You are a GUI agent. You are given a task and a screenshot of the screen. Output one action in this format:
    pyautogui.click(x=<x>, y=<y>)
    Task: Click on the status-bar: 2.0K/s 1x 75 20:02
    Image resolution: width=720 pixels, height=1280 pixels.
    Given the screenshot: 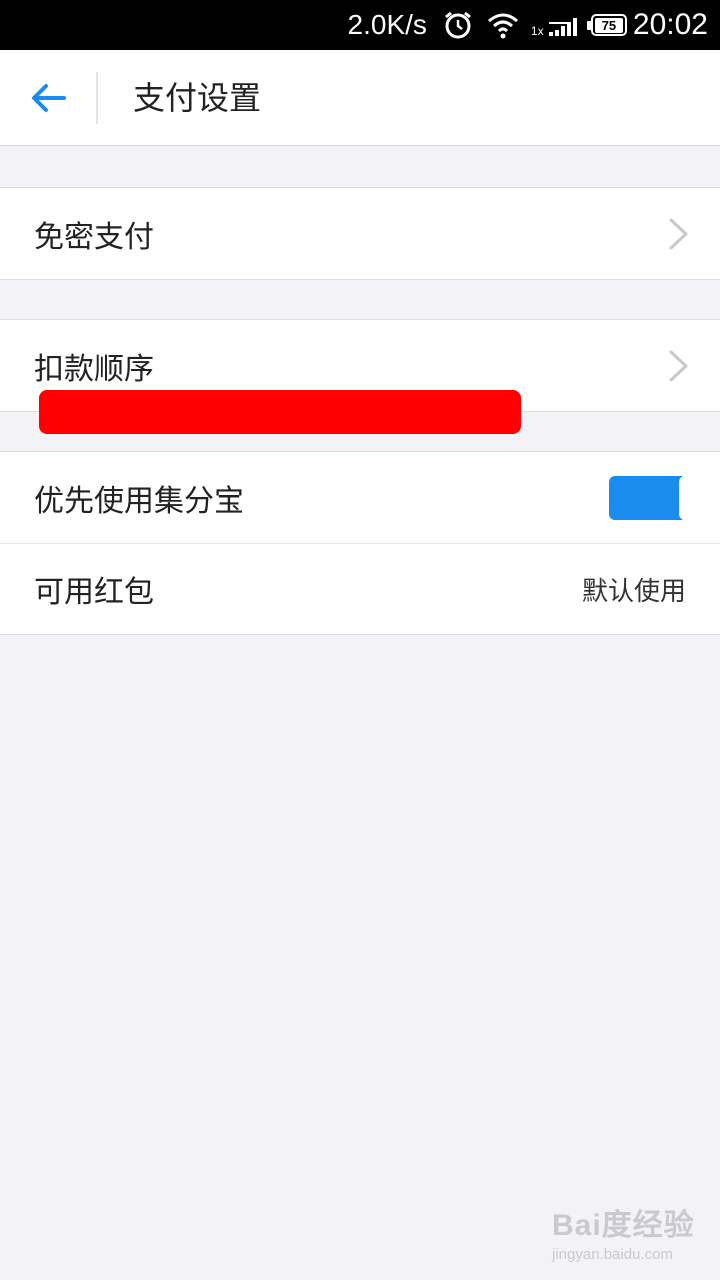 What is the action you would take?
    pyautogui.click(x=360, y=25)
    